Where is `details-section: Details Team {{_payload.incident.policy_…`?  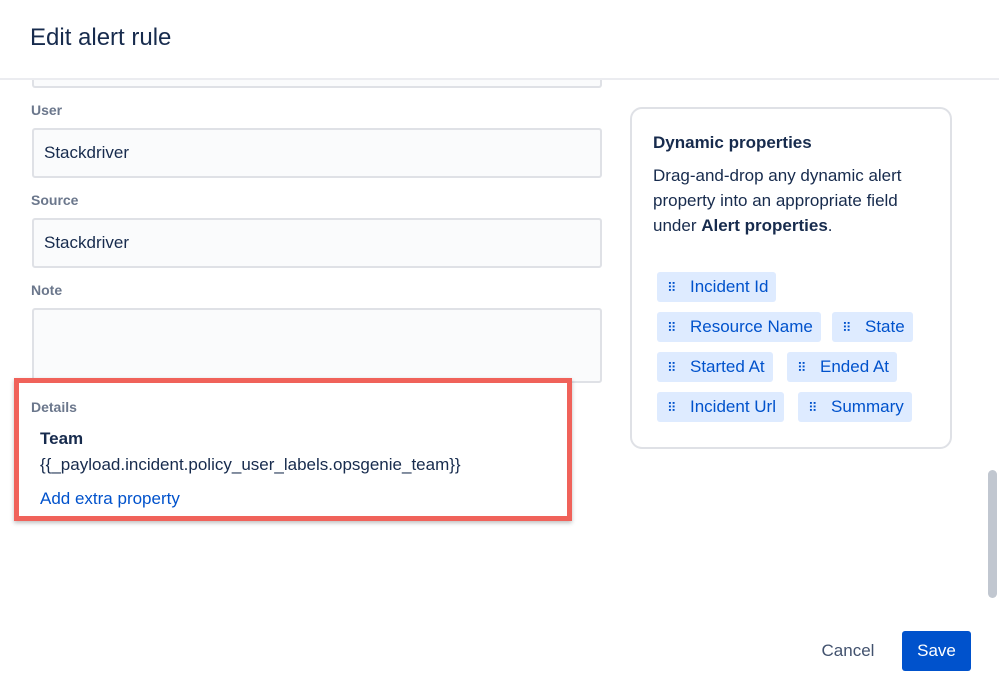
details-section: Details Team {{_payload.incident.policy_… is located at coordinates (293, 449).